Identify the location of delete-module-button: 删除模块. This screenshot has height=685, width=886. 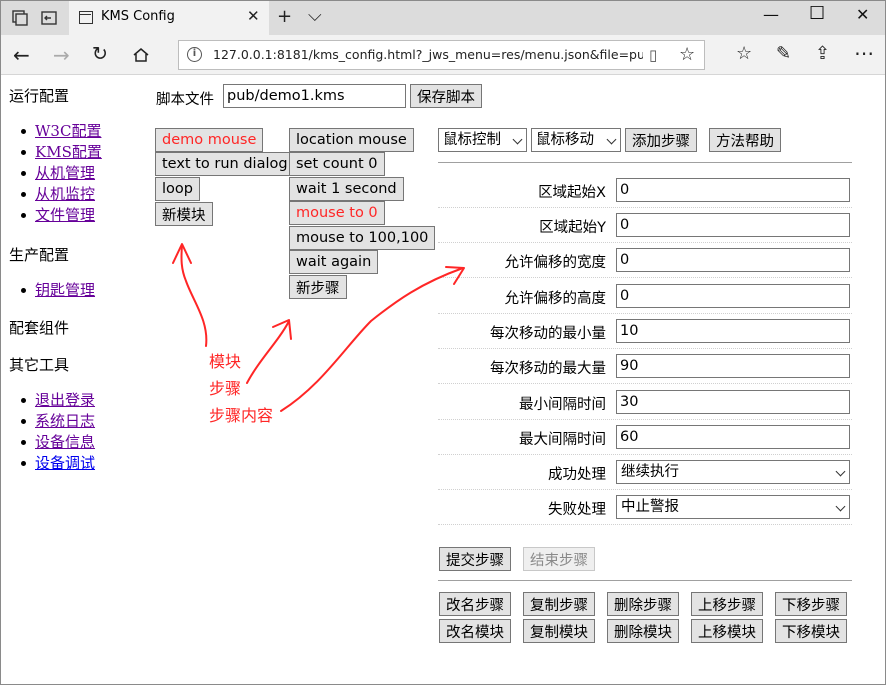
(643, 631).